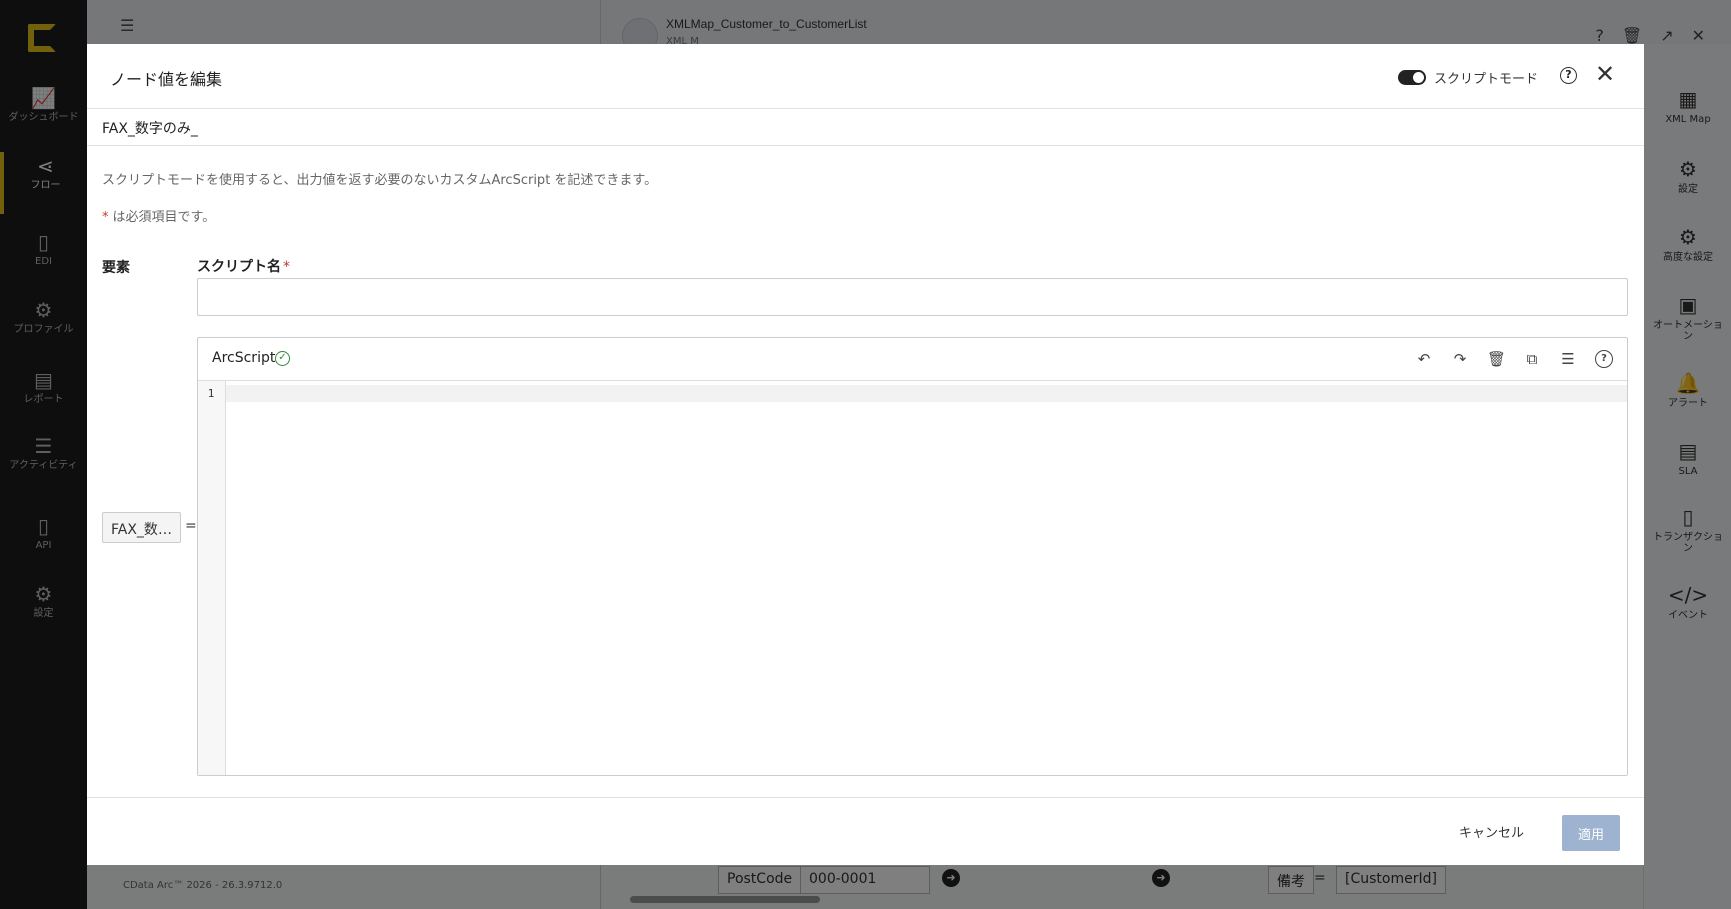  I want to click on editor-title: ArcScript, so click(244, 358).